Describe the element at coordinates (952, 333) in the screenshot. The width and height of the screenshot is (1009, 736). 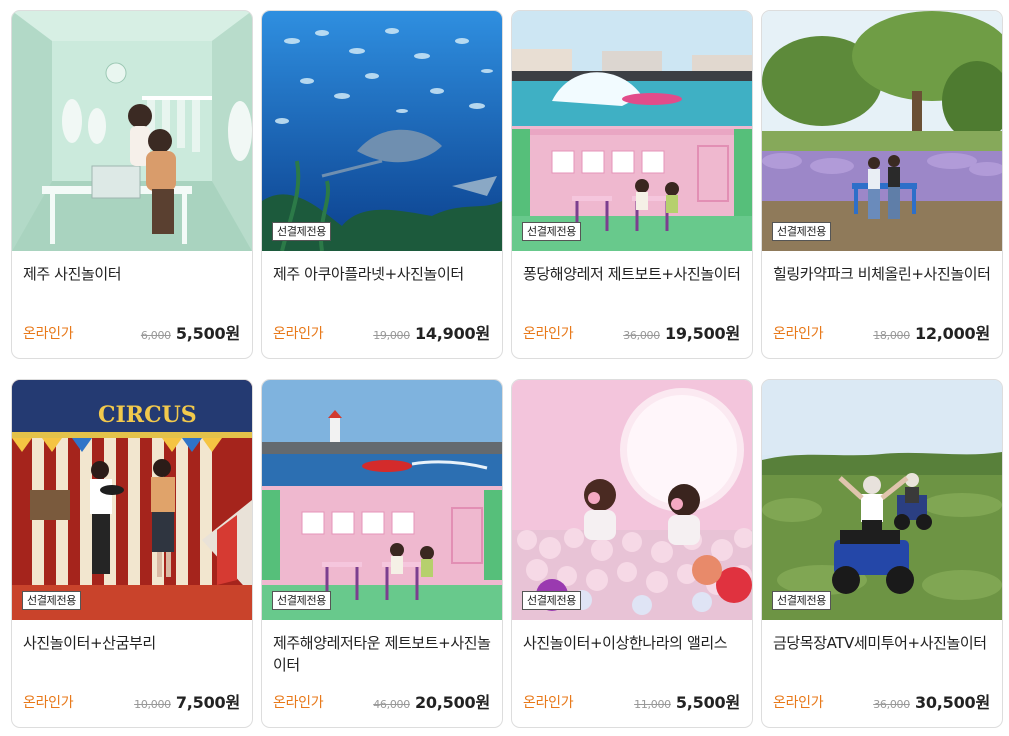
I see `sale-price: 12,000원` at that location.